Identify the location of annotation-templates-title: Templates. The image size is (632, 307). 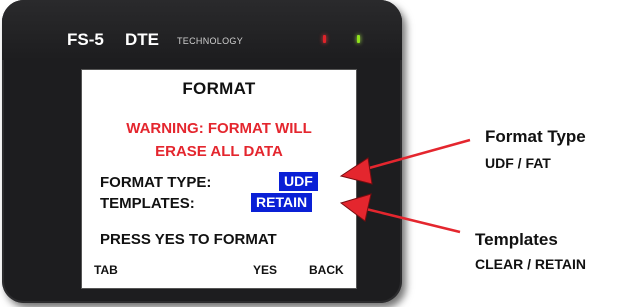
(516, 239).